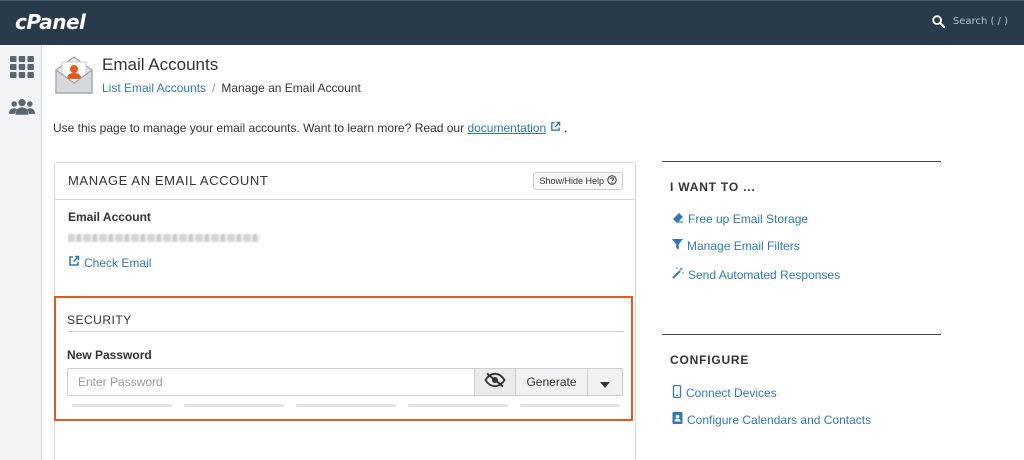  What do you see at coordinates (345, 199) in the screenshot?
I see `panel-divider` at bounding box center [345, 199].